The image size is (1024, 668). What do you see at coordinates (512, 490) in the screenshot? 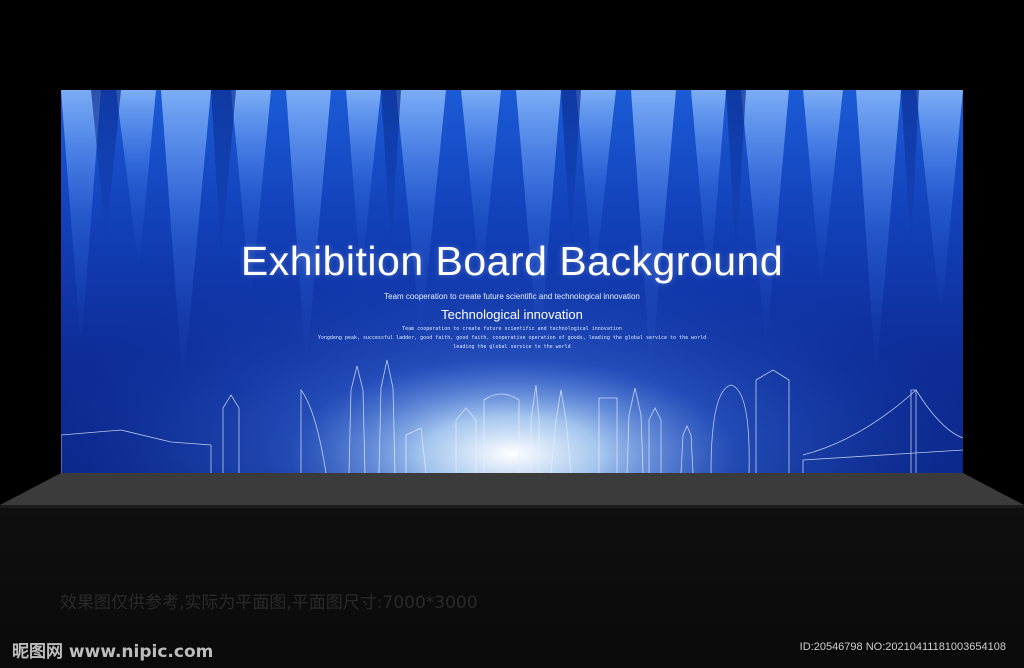
I see `stage-platform` at bounding box center [512, 490].